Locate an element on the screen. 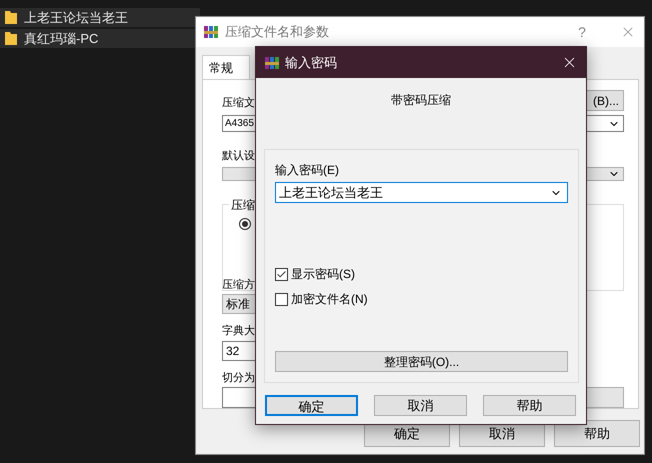 The width and height of the screenshot is (652, 463). field-label: 切分为 is located at coordinates (239, 378).